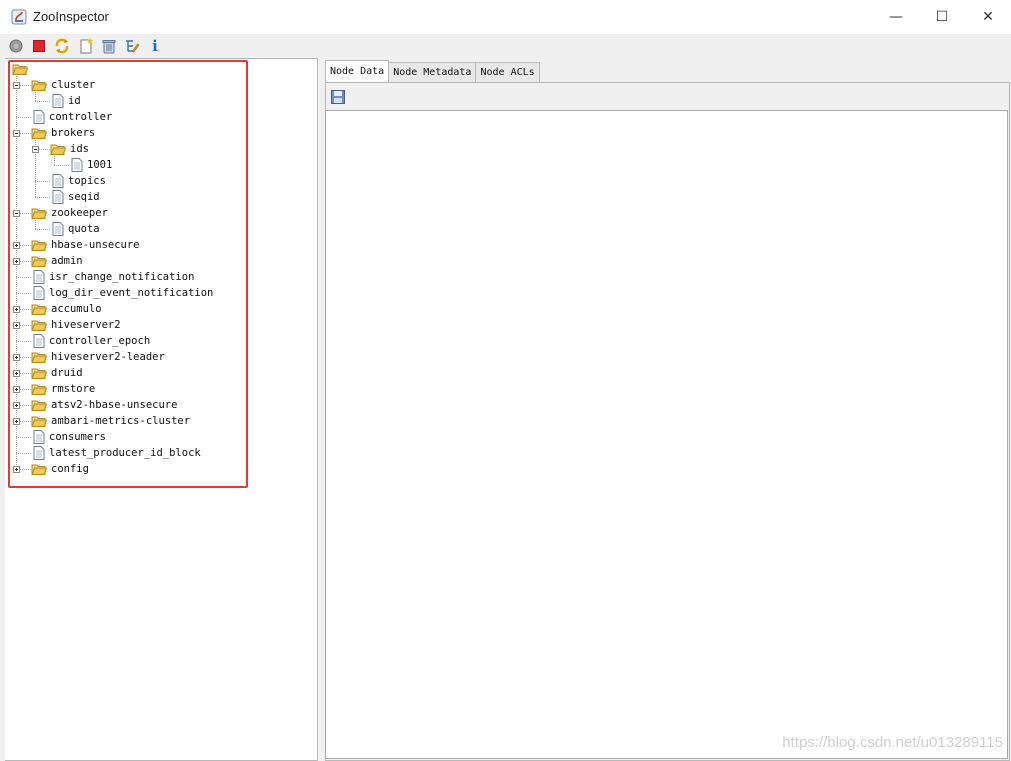  I want to click on tree-node-label: isr_change_notification, so click(122, 277).